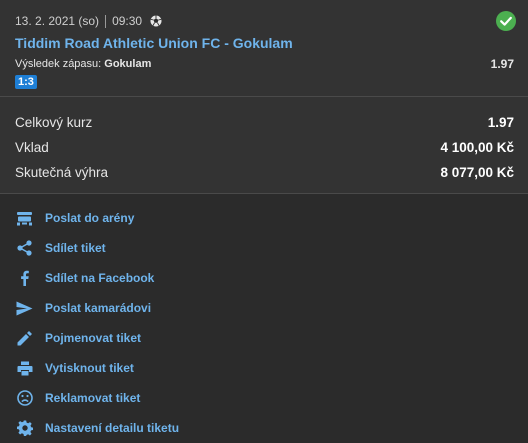 The width and height of the screenshot is (528, 443). I want to click on stake-value: 4 100,00 Kč, so click(477, 147).